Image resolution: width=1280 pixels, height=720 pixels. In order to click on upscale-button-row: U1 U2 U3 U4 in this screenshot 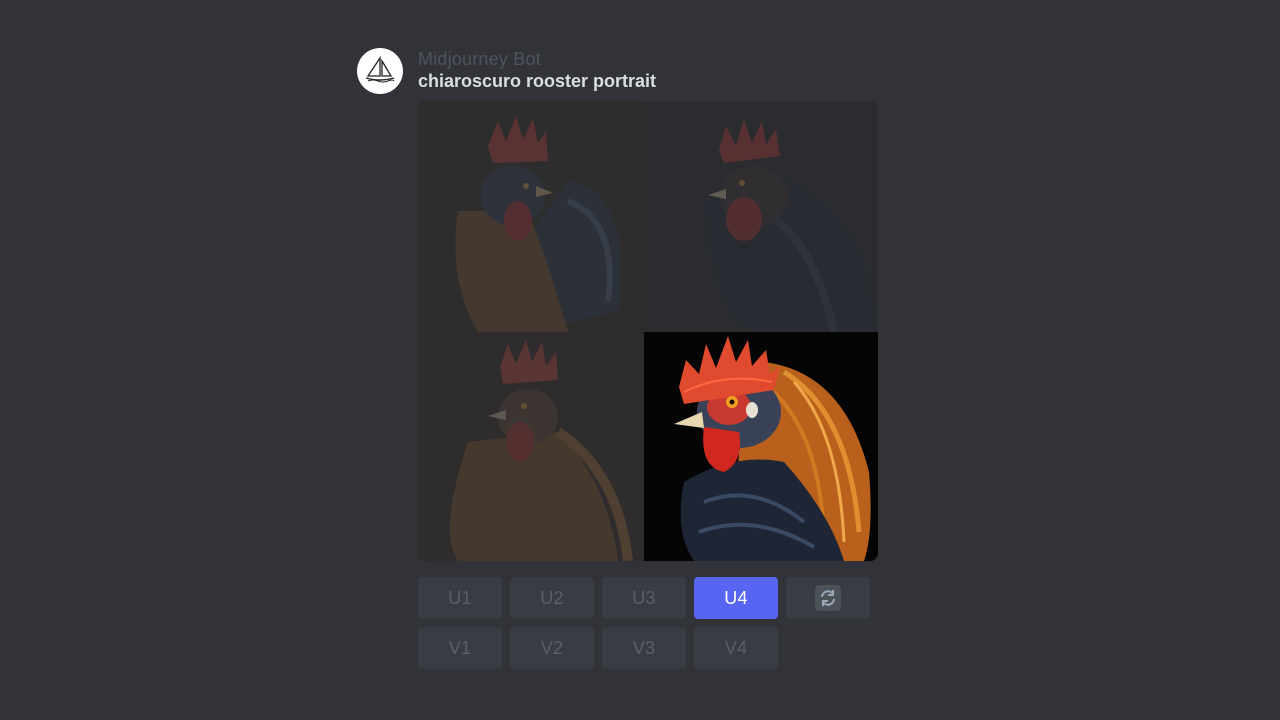, I will do `click(644, 598)`.